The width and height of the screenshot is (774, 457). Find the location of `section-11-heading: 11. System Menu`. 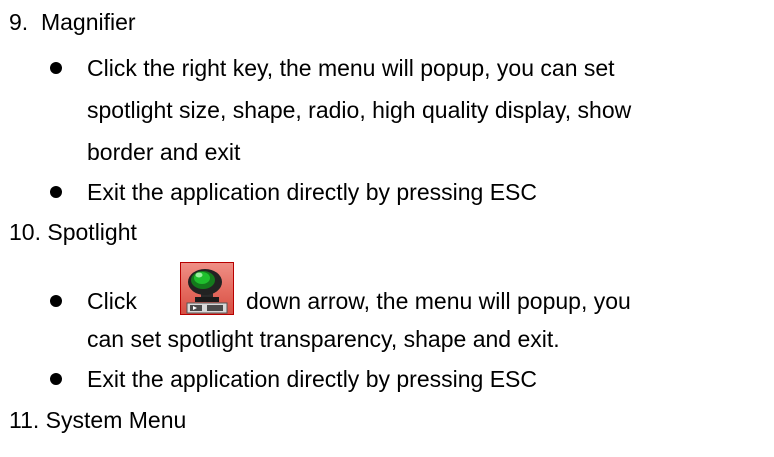

section-11-heading: 11. System Menu is located at coordinates (97, 420).